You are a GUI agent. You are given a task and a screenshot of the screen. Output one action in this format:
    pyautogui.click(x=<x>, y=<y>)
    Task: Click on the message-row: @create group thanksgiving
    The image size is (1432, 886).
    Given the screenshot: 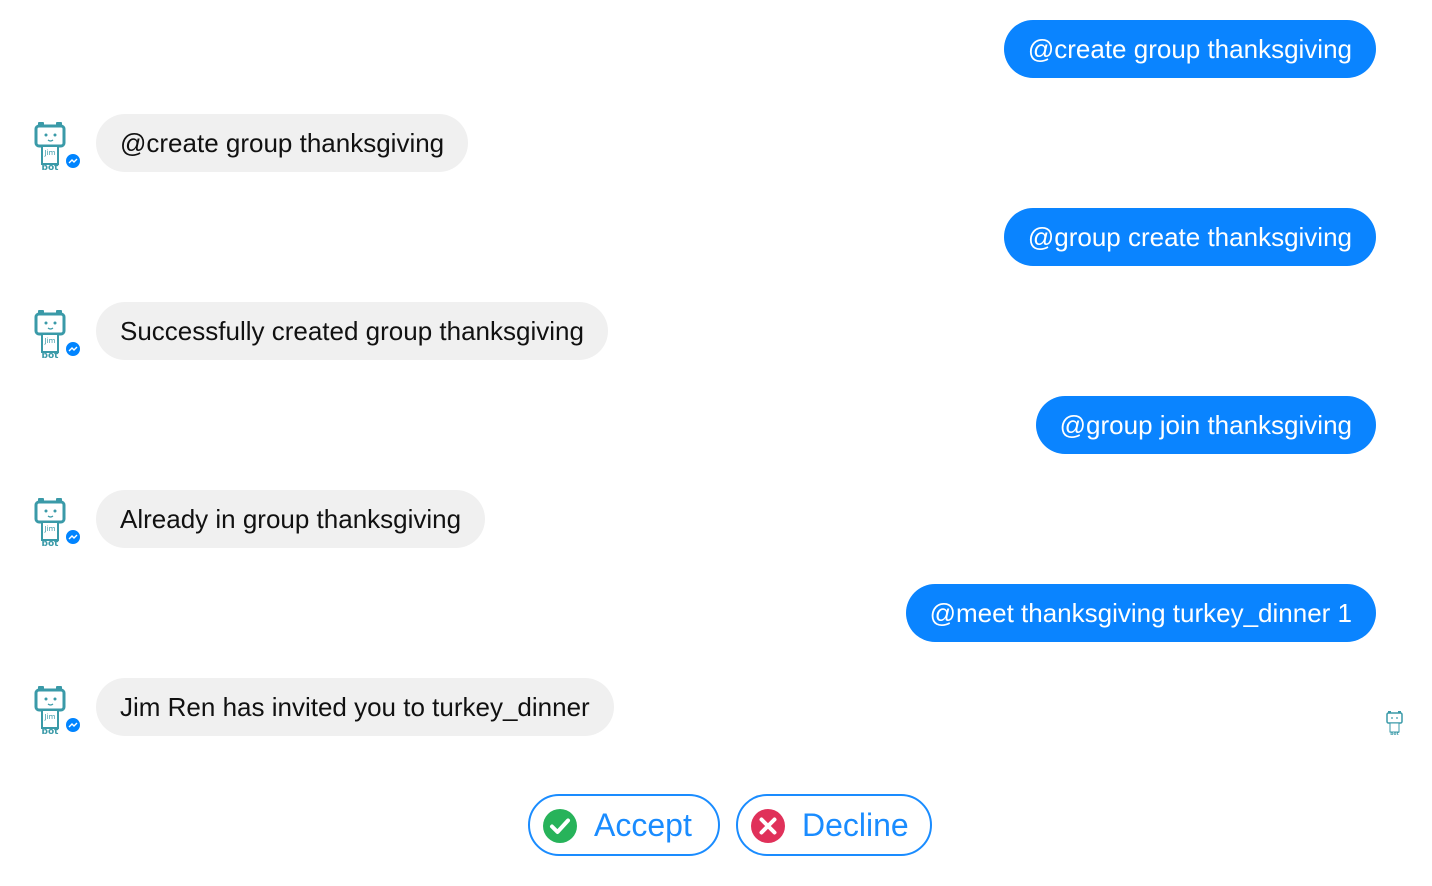 What is the action you would take?
    pyautogui.click(x=716, y=49)
    